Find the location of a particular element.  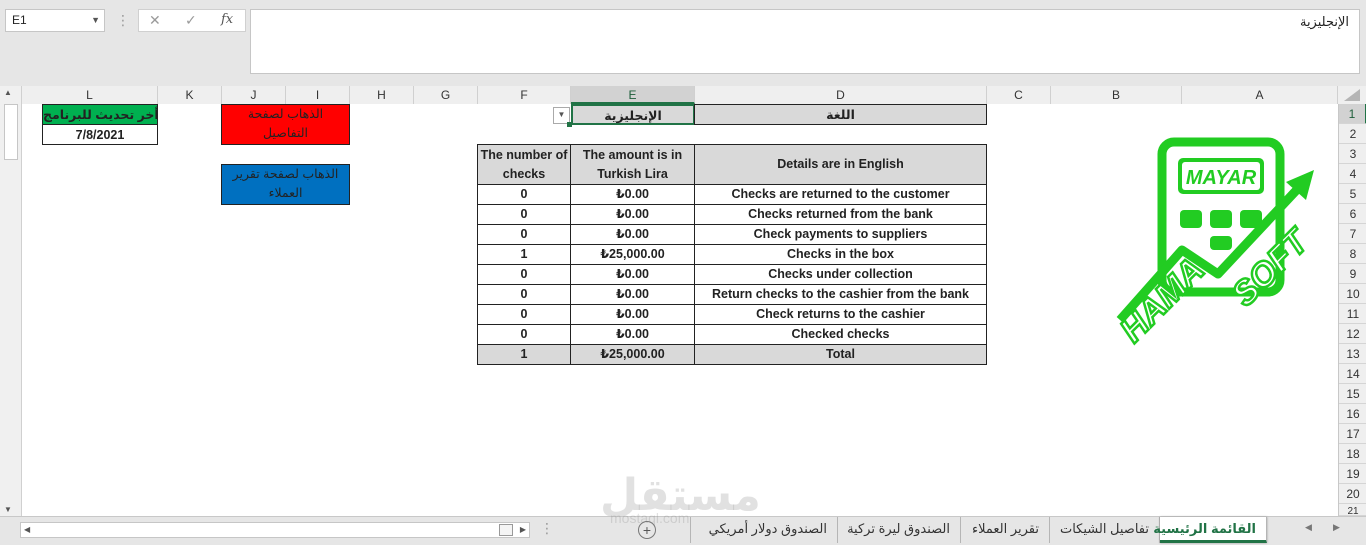

row-header: 5 is located at coordinates (1352, 194).